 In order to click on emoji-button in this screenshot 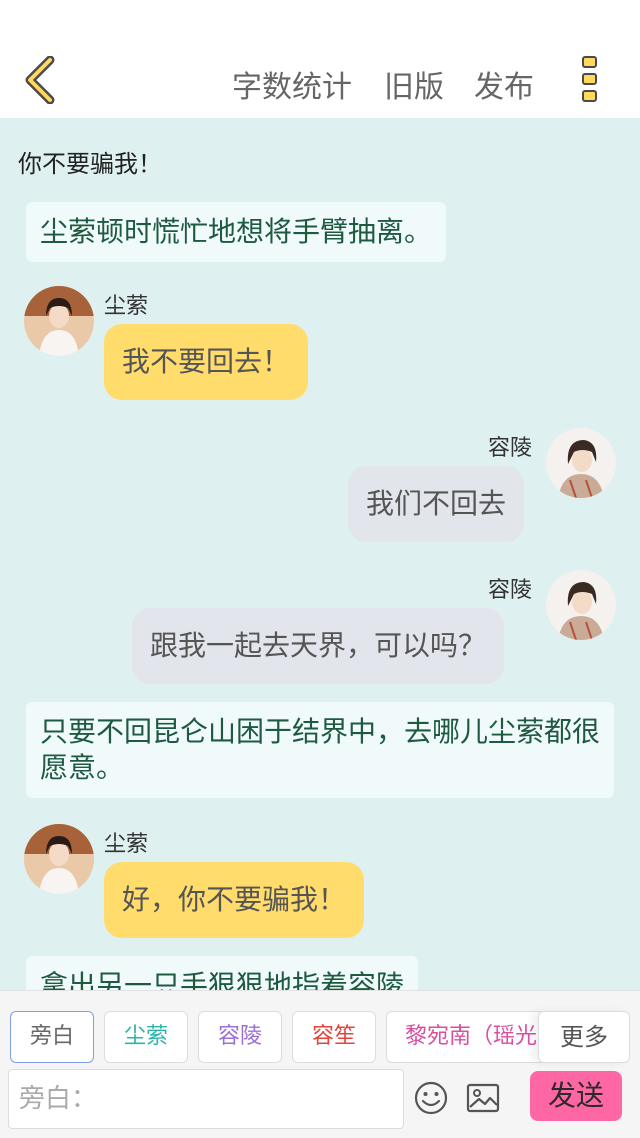, I will do `click(431, 1098)`.